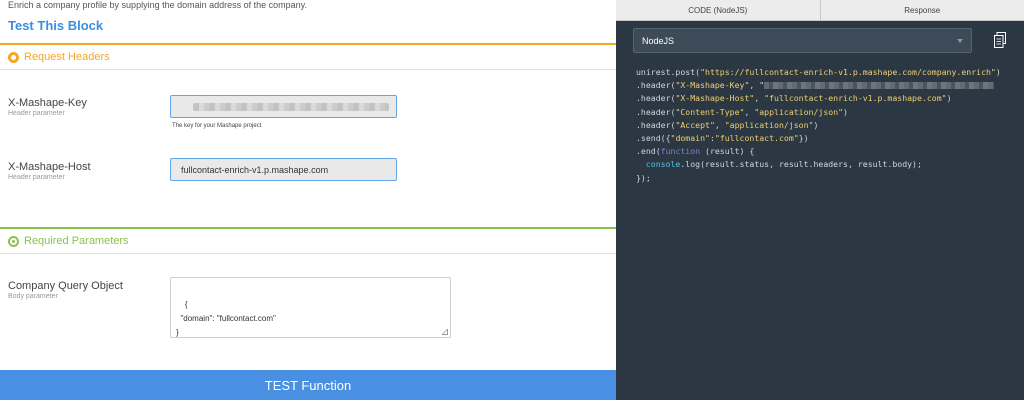 The width and height of the screenshot is (1024, 400). What do you see at coordinates (49, 167) in the screenshot?
I see `param-label-mashape-host: X-Mashape-Host` at bounding box center [49, 167].